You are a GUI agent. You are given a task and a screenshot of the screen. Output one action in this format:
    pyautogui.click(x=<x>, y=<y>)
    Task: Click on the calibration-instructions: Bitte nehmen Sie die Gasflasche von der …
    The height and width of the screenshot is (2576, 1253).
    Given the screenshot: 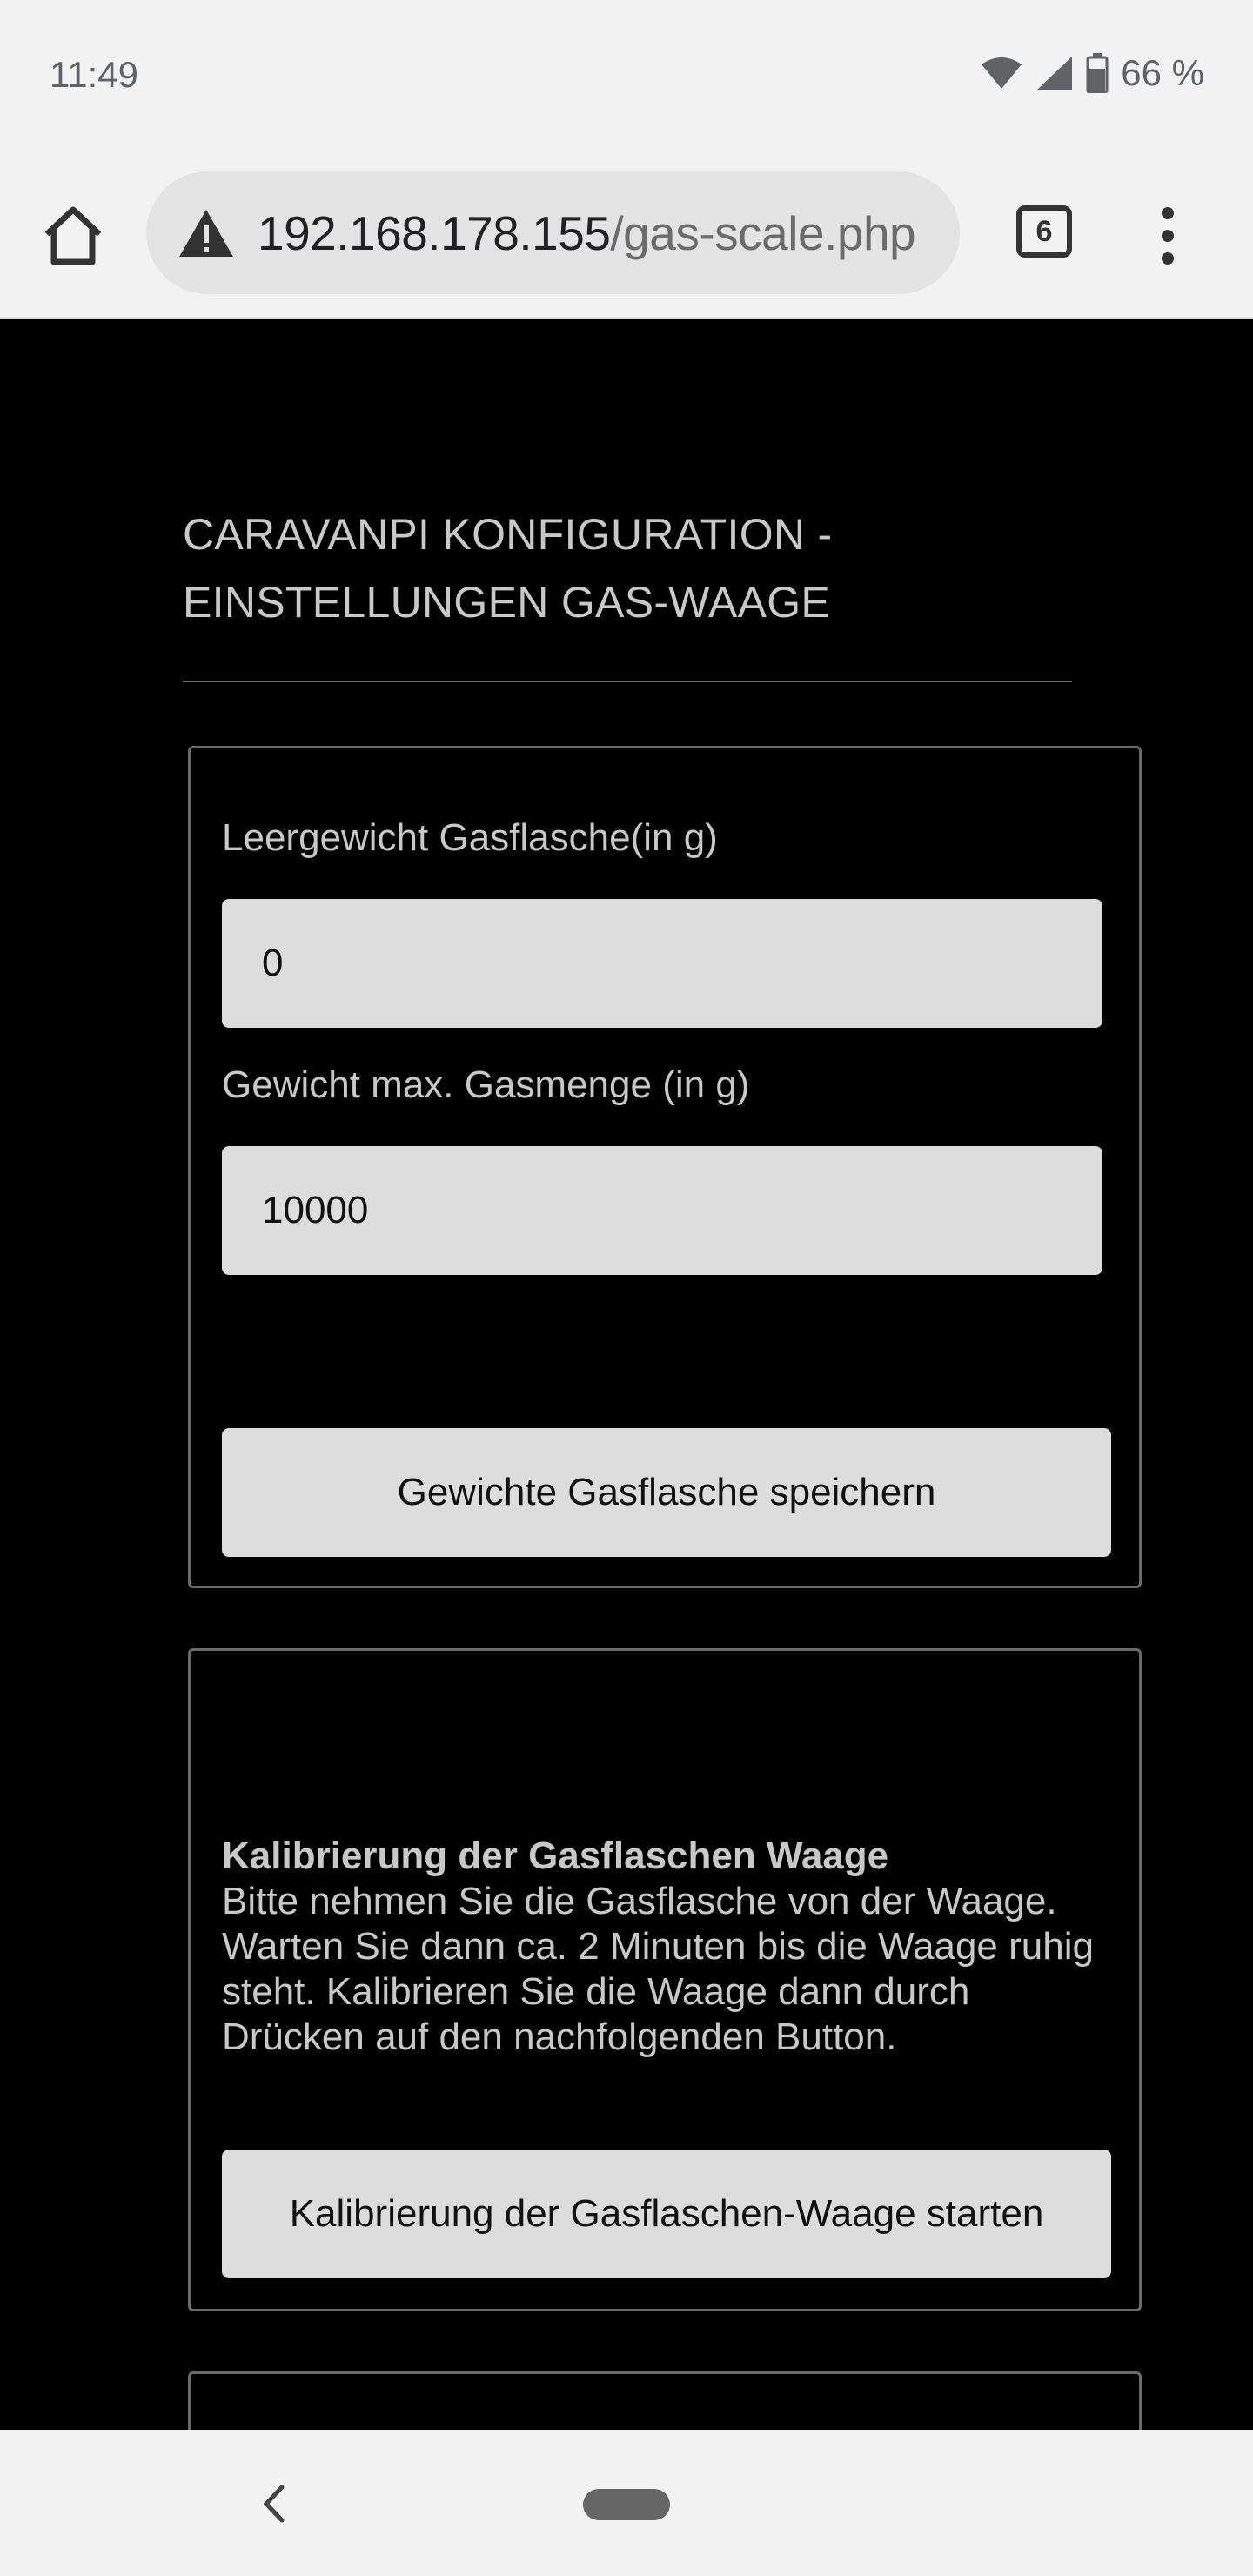 What is the action you would take?
    pyautogui.click(x=658, y=1969)
    